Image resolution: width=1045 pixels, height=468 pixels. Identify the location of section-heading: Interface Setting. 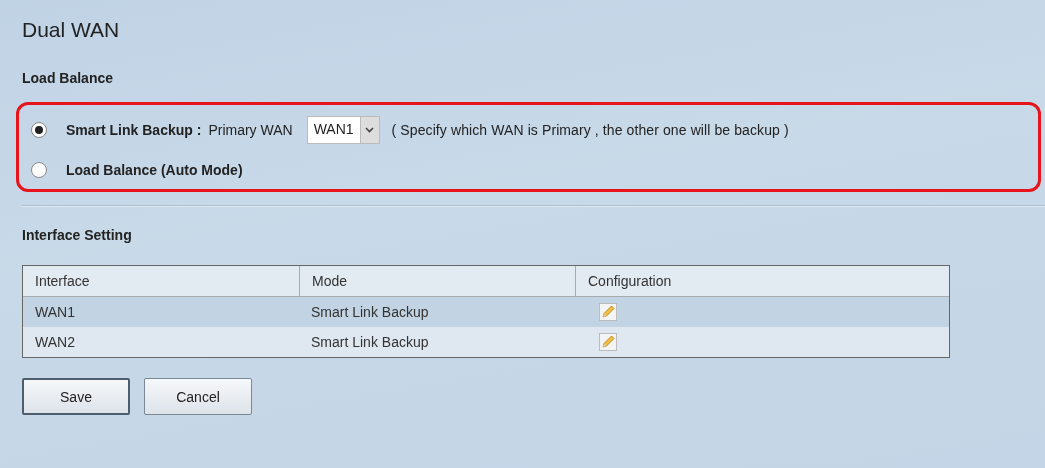
(77, 236).